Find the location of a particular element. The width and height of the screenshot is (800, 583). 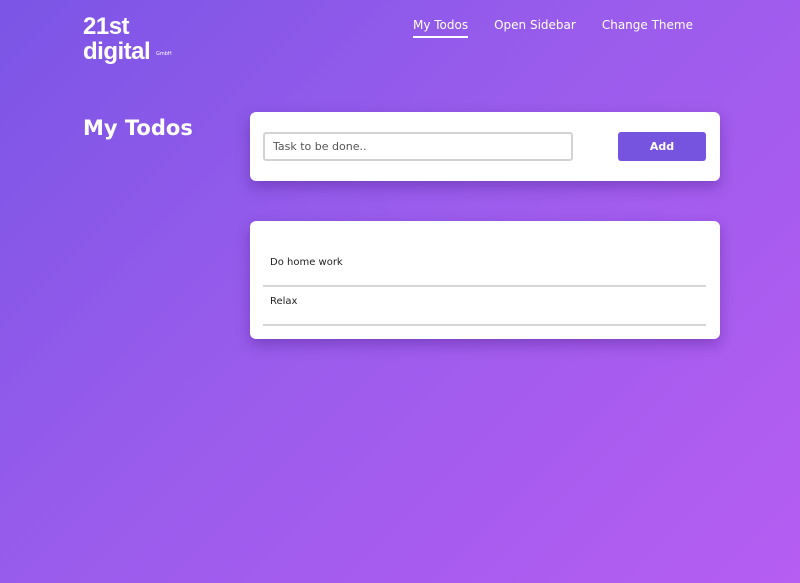

todo-item: Do home work is located at coordinates (484, 268).